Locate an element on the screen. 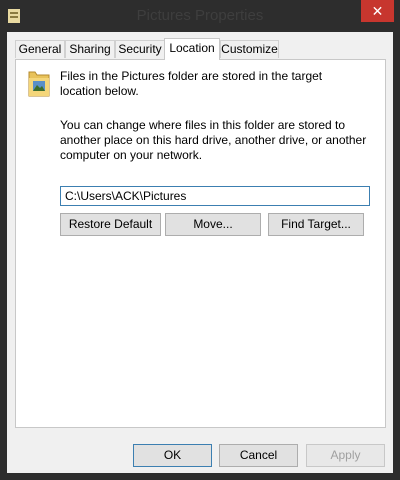  tab-sharing: Sharing is located at coordinates (90, 49).